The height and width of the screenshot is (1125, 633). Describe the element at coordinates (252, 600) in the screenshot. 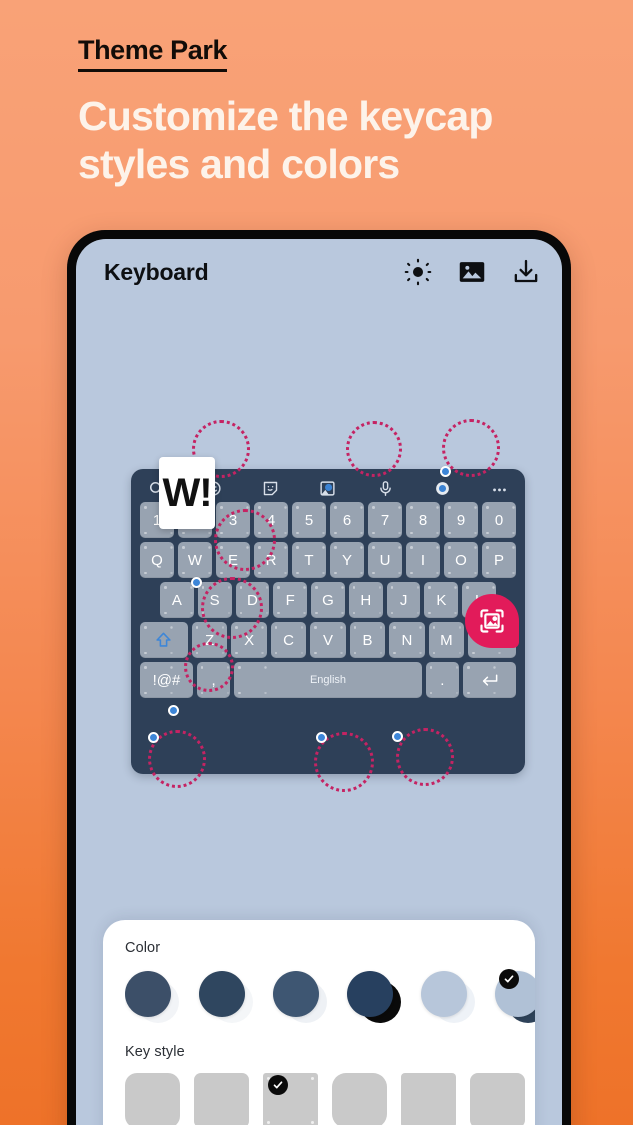

I see `key: D` at that location.